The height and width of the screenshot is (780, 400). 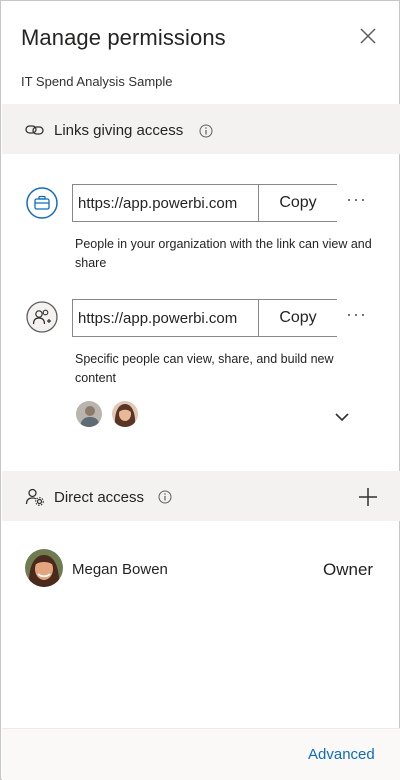 What do you see at coordinates (42, 203) in the screenshot?
I see `briefcase-icon` at bounding box center [42, 203].